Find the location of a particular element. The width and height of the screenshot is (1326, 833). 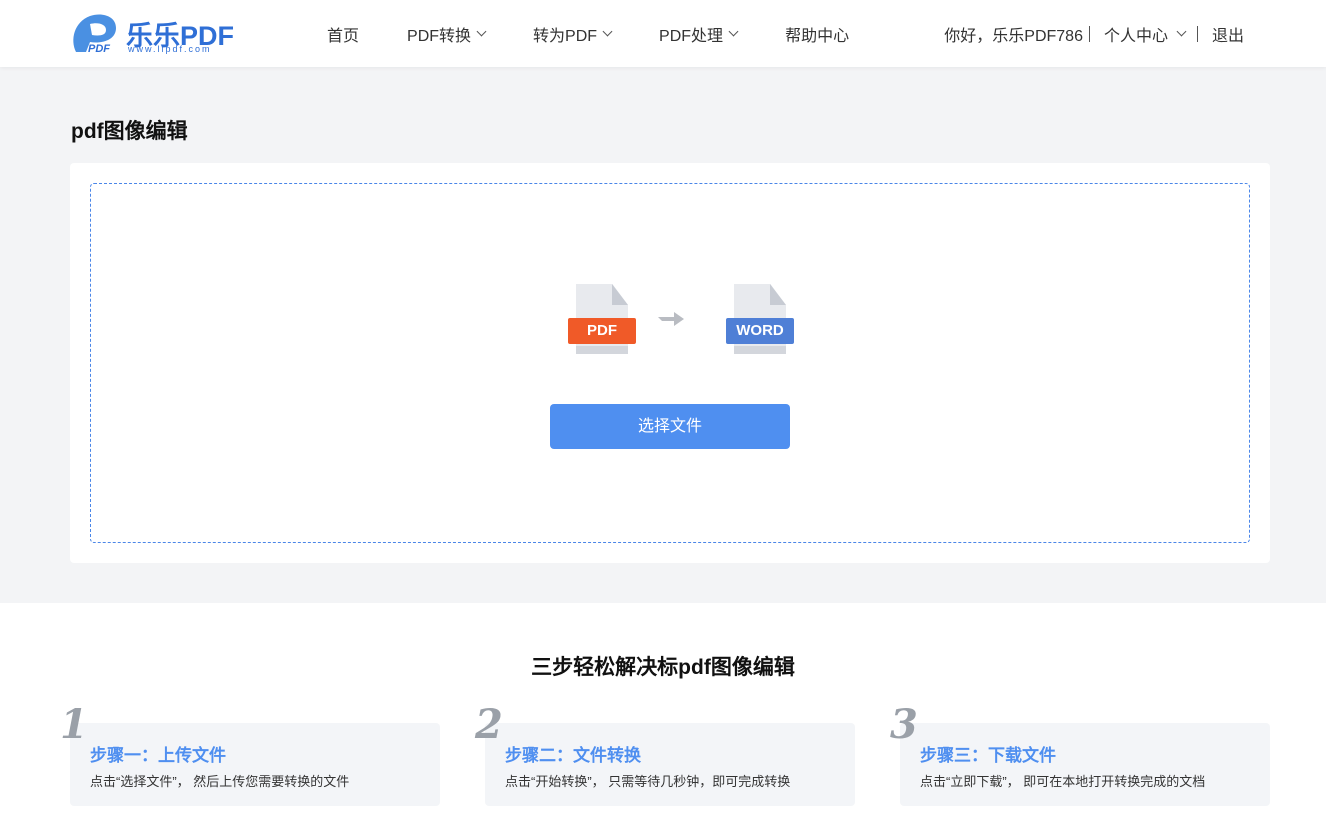

nav-item-help: 帮助中心 is located at coordinates (817, 34).